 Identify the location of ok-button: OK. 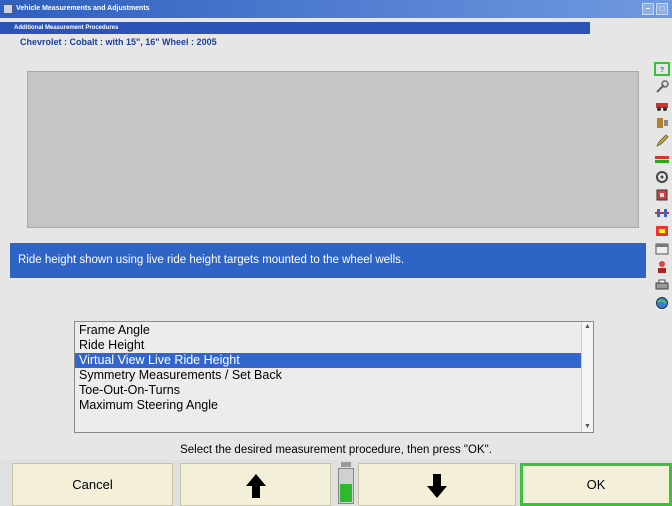
(596, 484).